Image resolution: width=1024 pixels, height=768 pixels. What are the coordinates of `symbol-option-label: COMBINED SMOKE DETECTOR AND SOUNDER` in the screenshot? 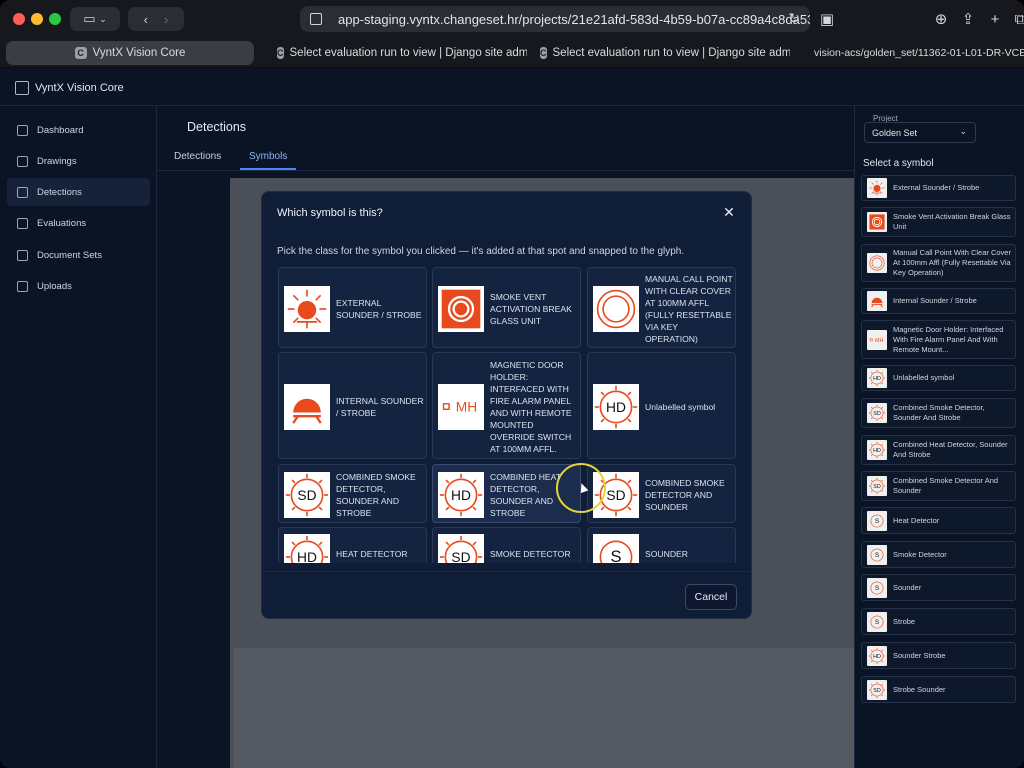 It's located at (685, 494).